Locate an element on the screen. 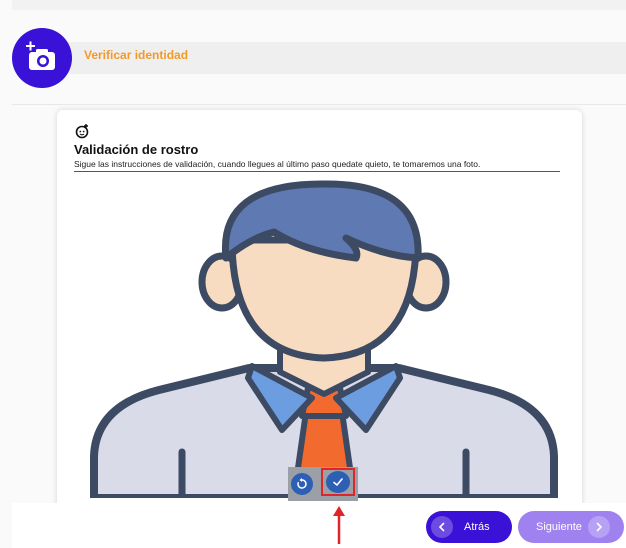 This screenshot has height=548, width=626. next-button-label: Siguiente is located at coordinates (559, 527).